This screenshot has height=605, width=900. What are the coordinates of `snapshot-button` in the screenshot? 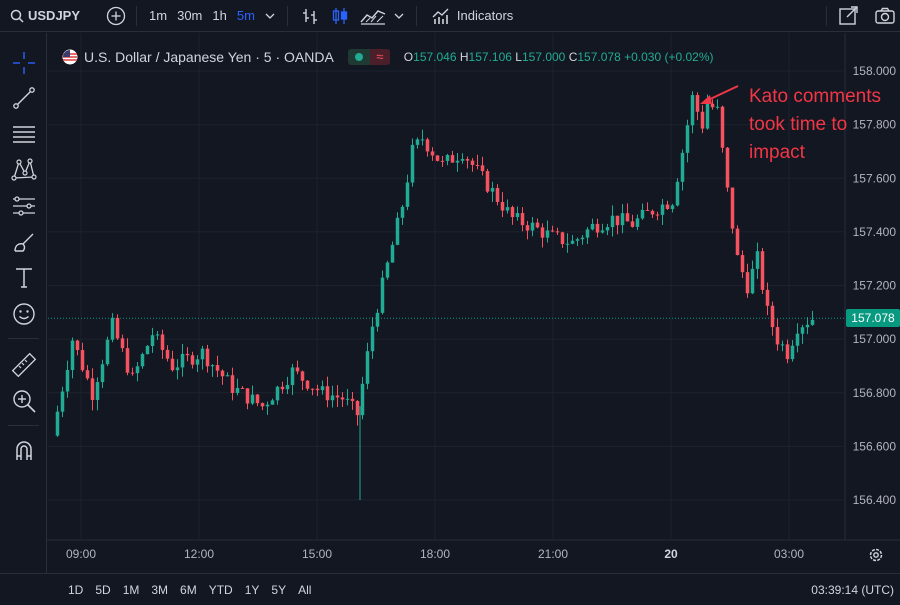 It's located at (885, 16).